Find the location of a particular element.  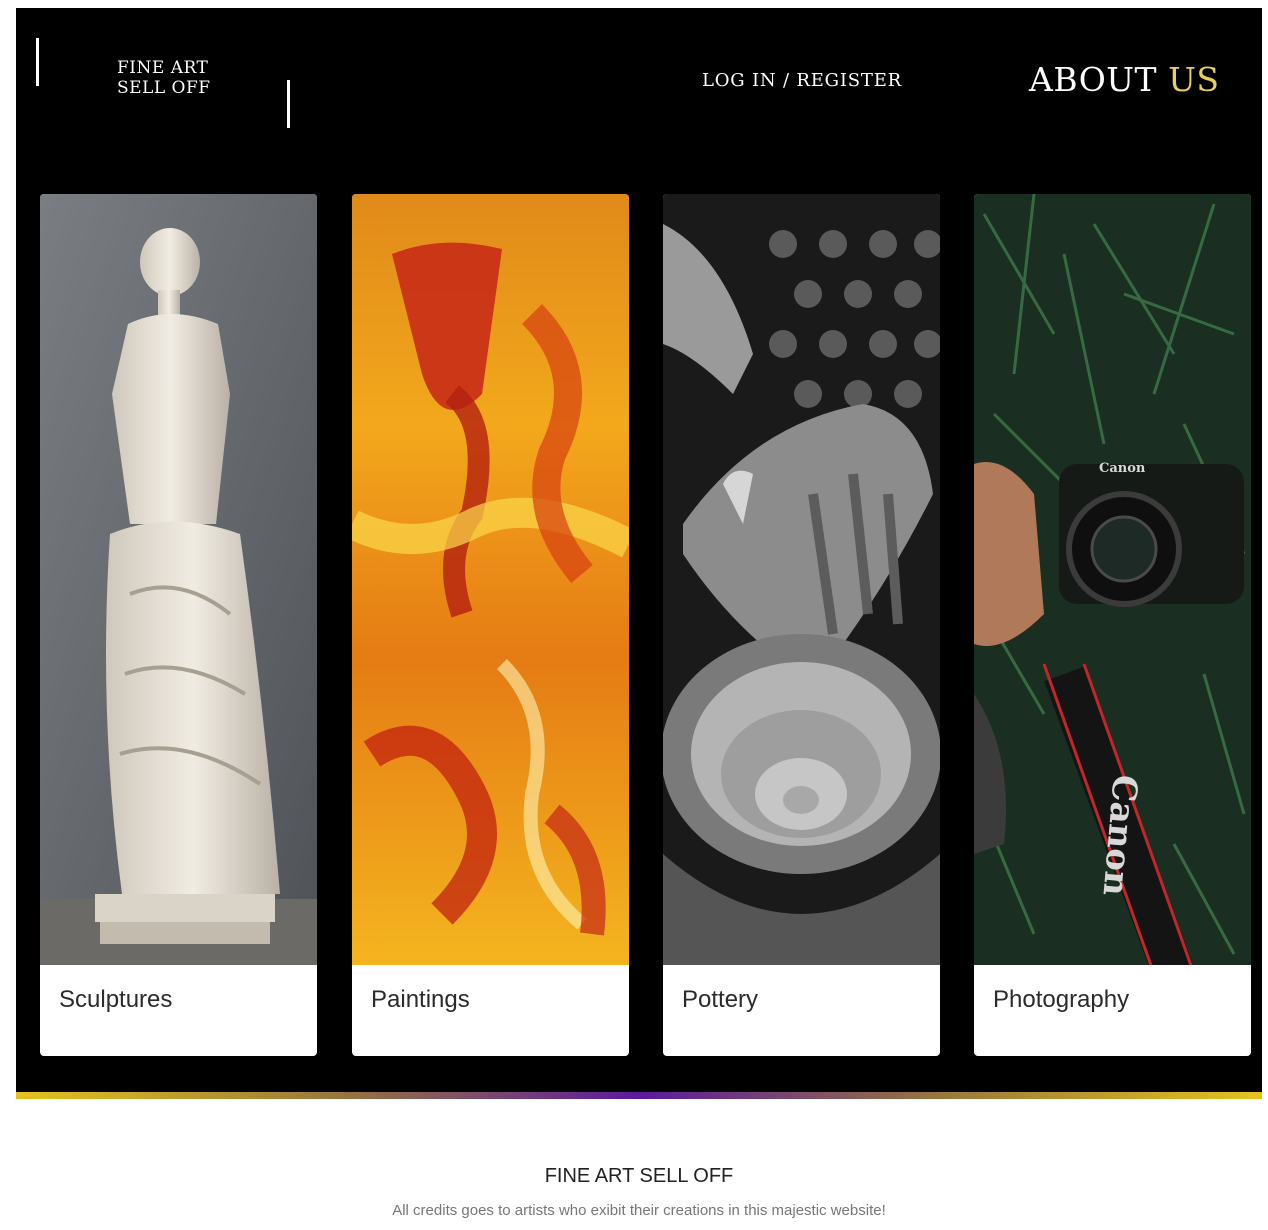

login-register-link: LOG IN / REGISTER is located at coordinates (802, 80).